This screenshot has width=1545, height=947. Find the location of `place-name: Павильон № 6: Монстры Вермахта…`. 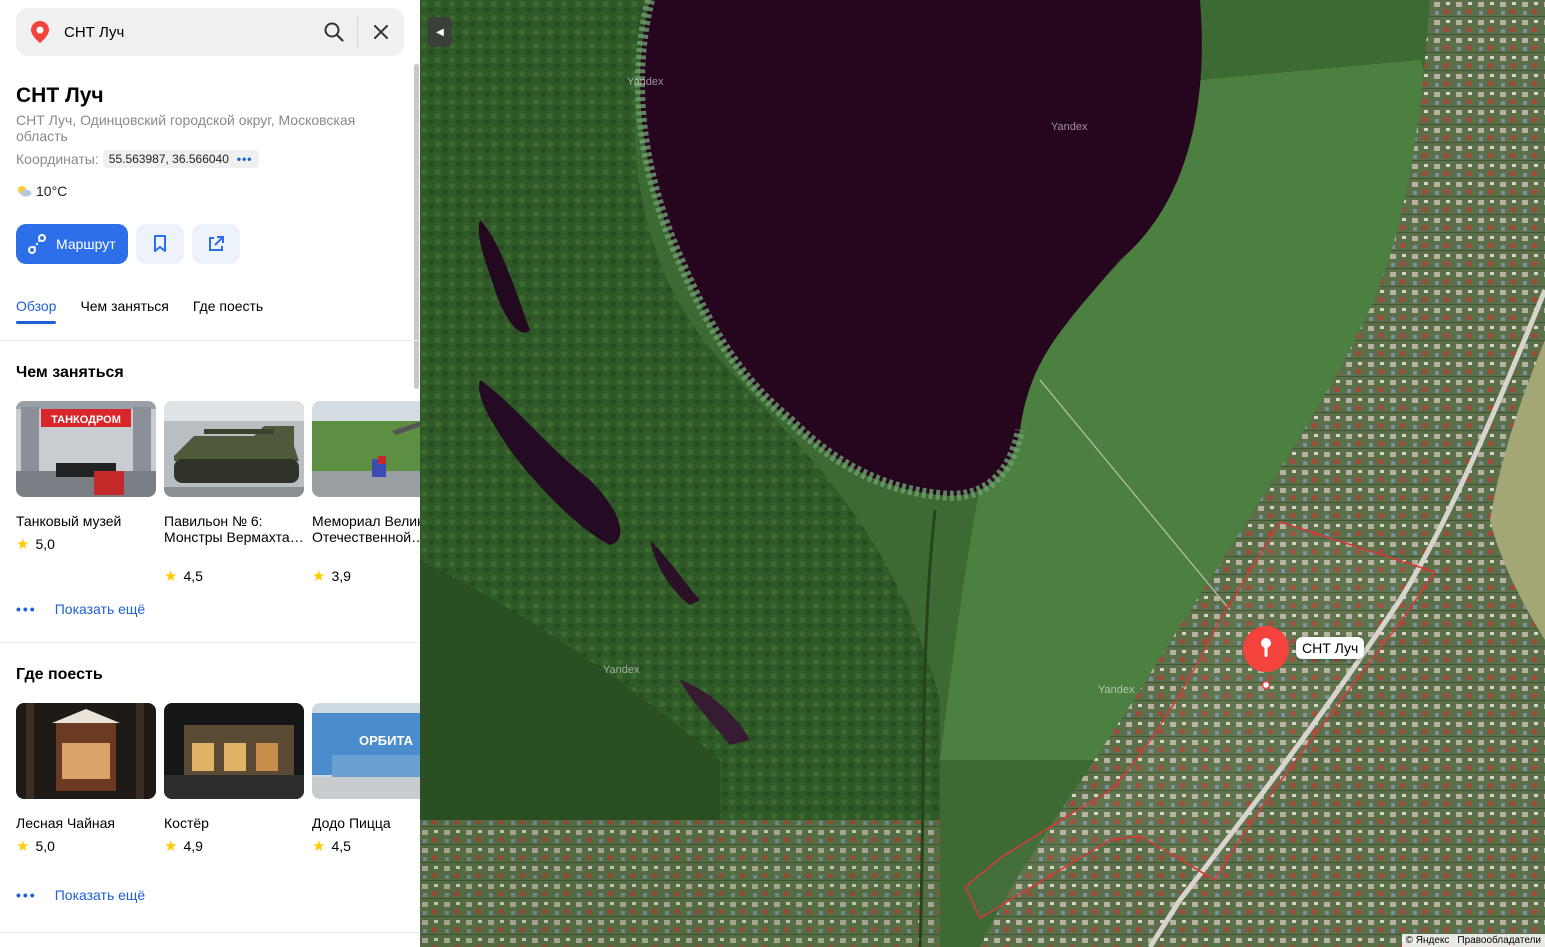

place-name: Павильон № 6: Монстры Вермахта… is located at coordinates (234, 529).